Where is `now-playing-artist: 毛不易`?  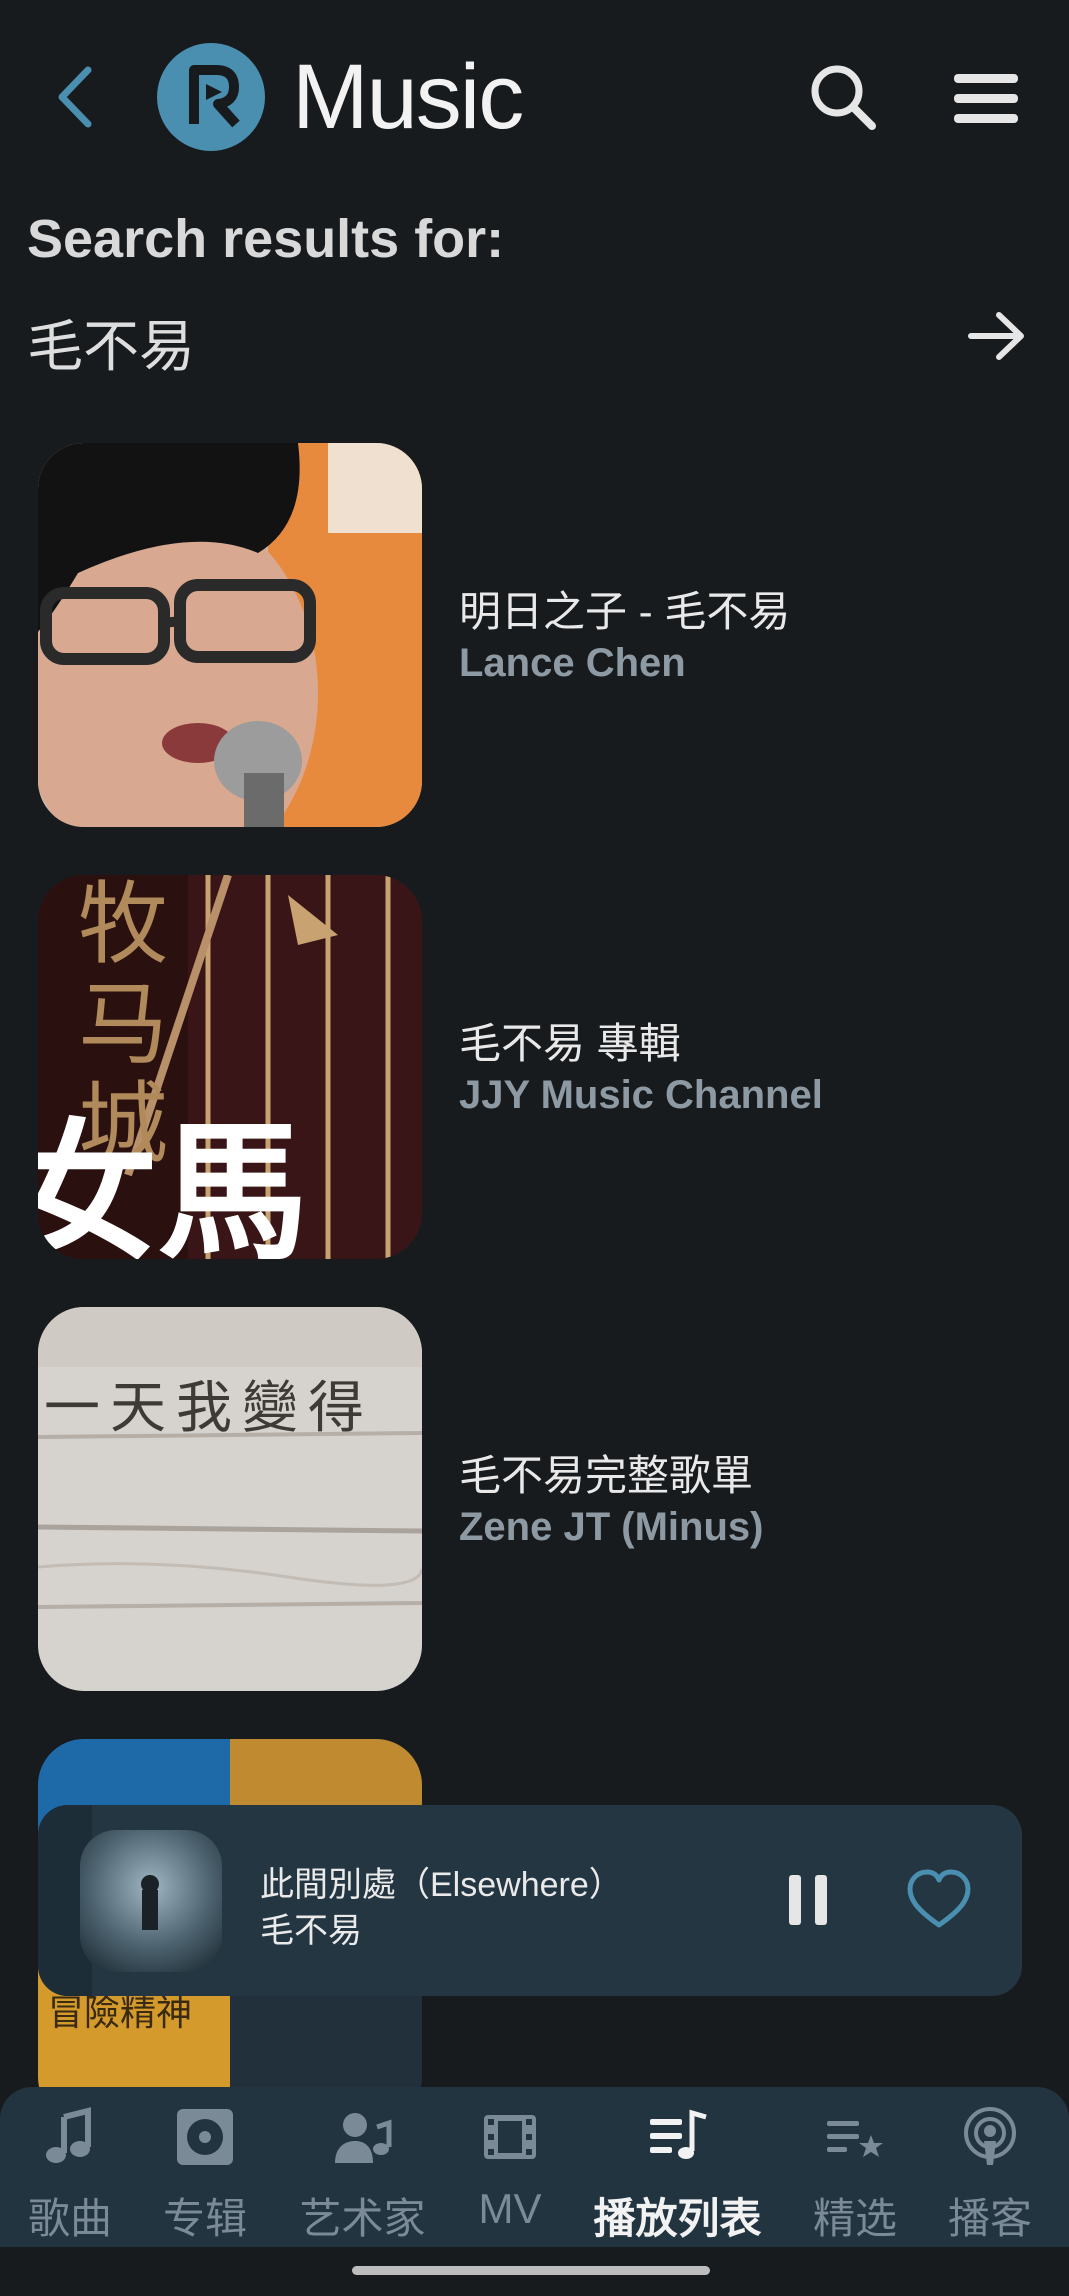
now-playing-artist: 毛不易 is located at coordinates (311, 1931).